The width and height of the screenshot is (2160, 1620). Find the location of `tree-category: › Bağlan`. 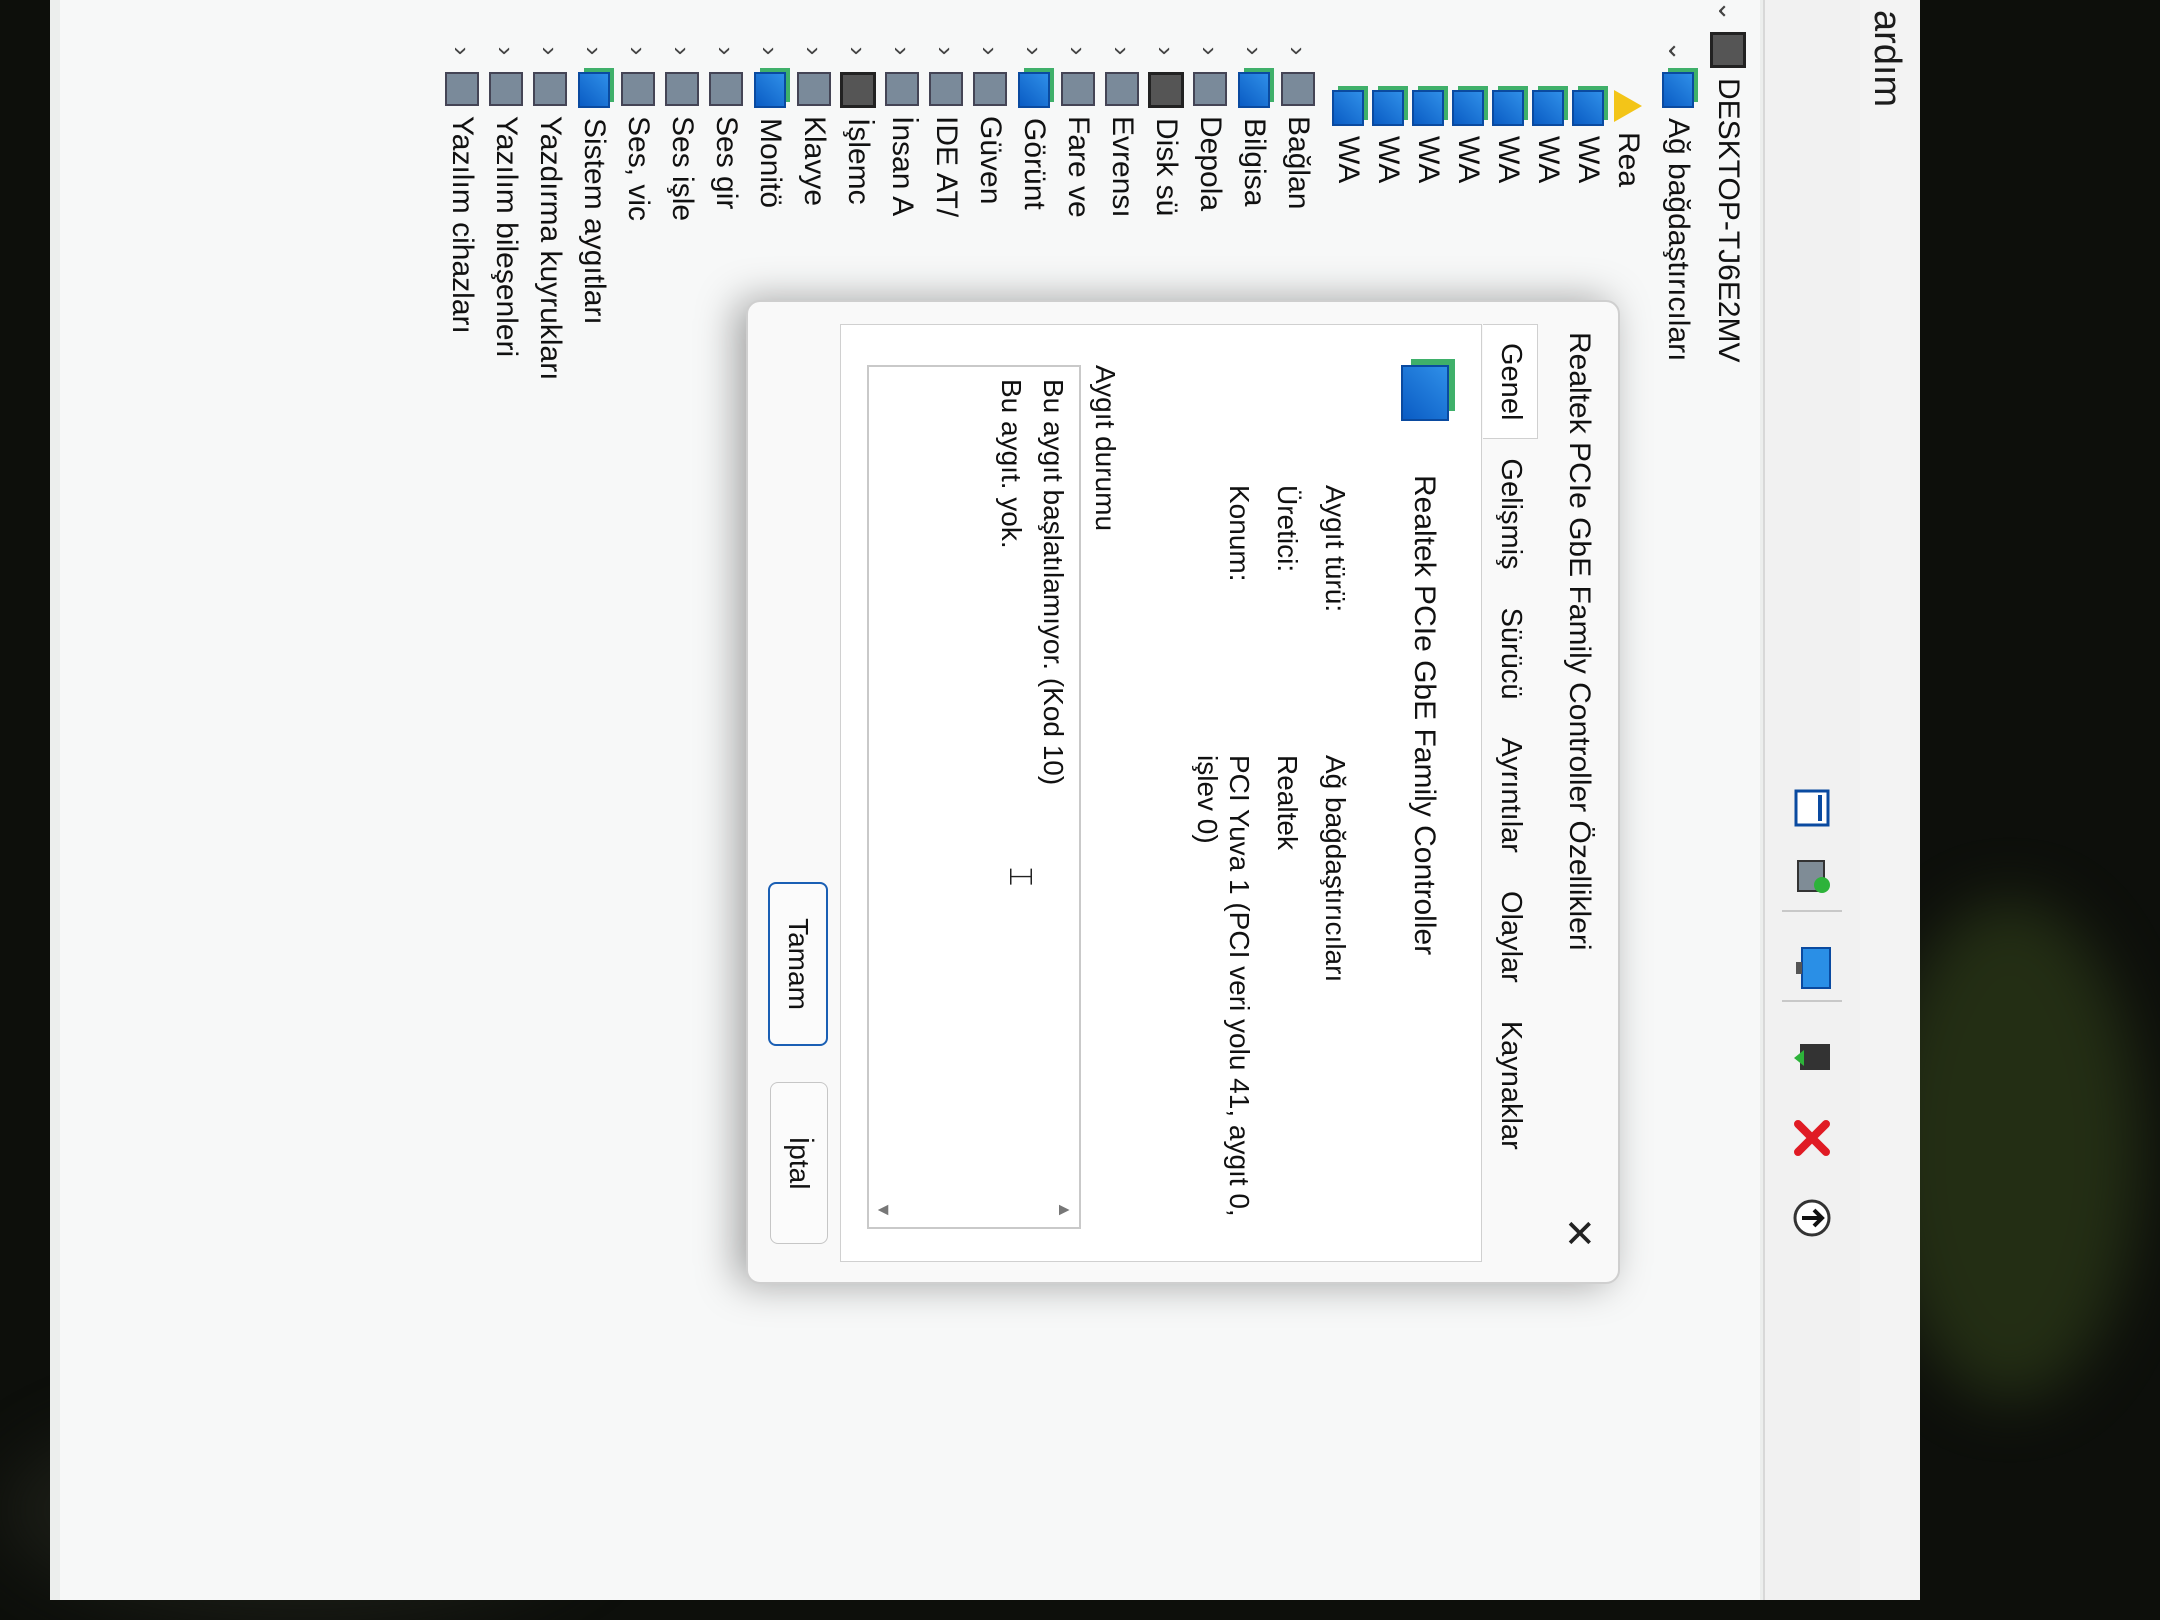

tree-category: › Bağlan is located at coordinates (1298, 124).